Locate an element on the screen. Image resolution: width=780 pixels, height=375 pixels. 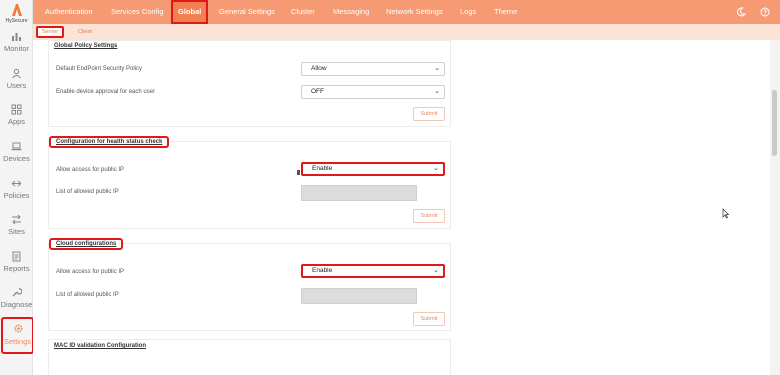
sidebar-item-label: Policies is located at coordinates (16, 195).